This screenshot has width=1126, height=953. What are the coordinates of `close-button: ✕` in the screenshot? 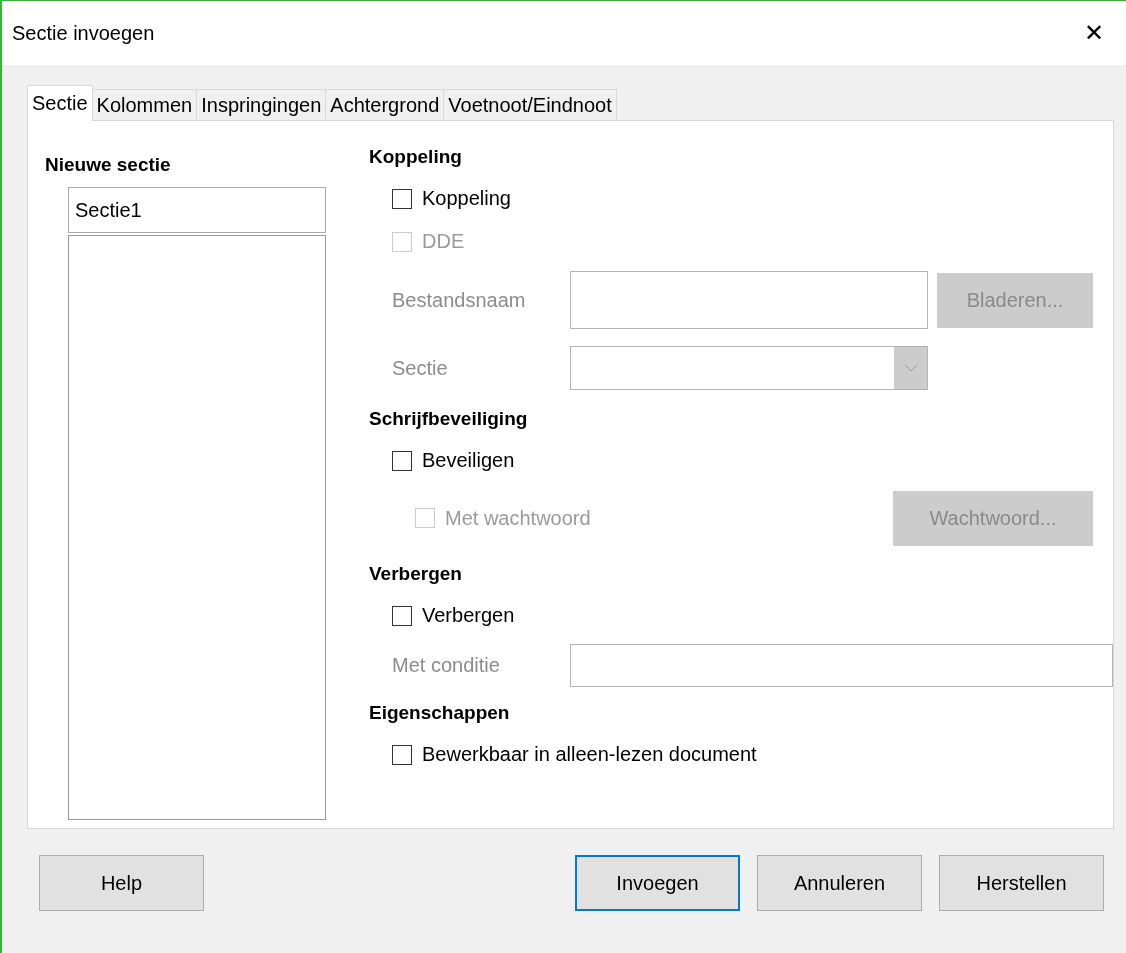 It's located at (1093, 33).